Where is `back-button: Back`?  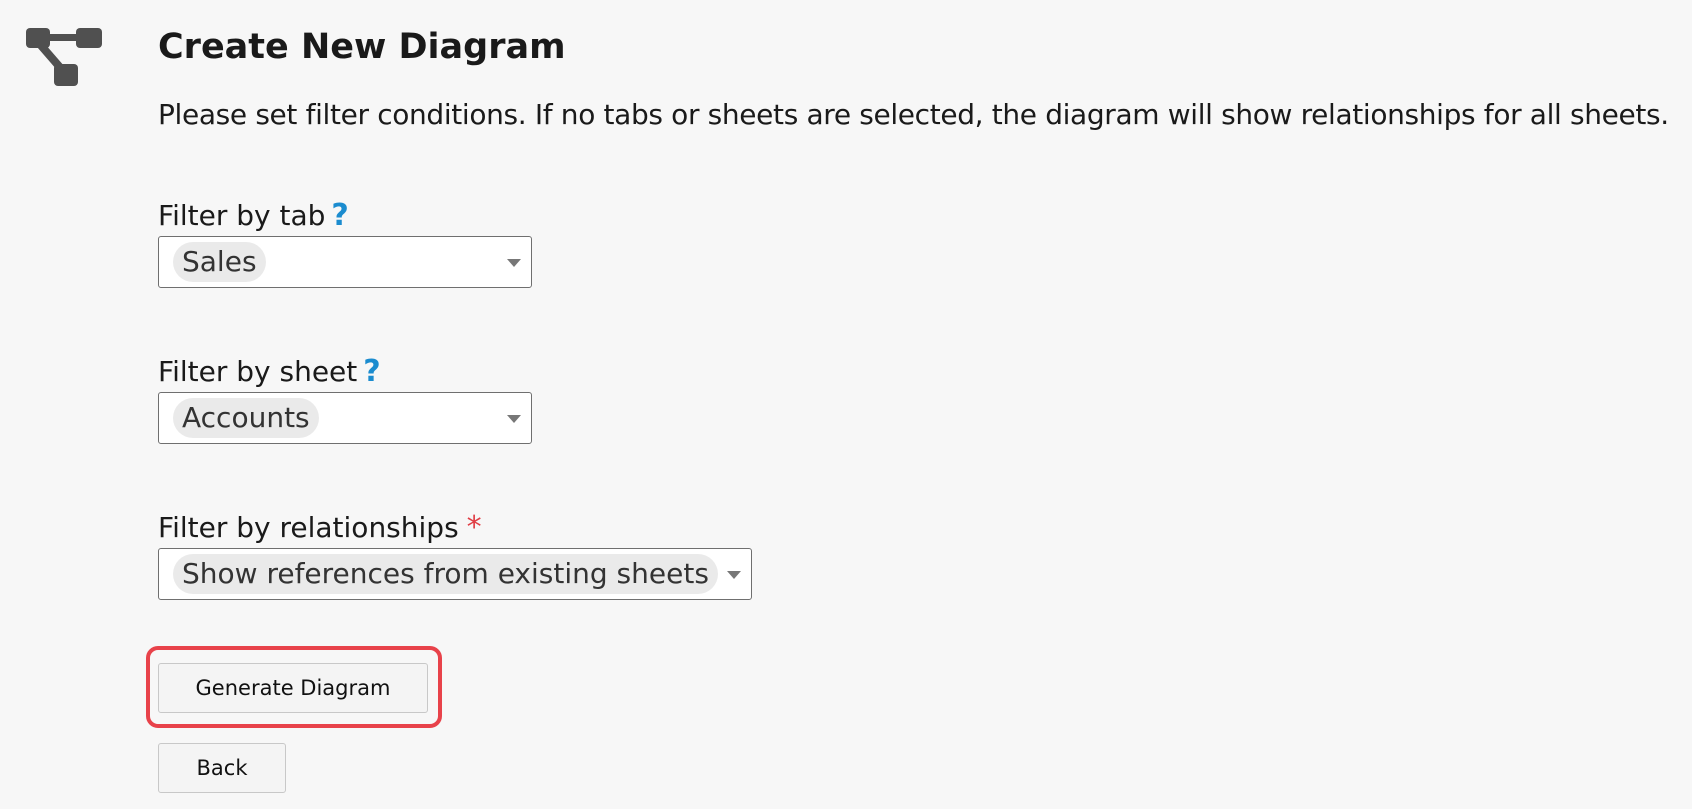 back-button: Back is located at coordinates (222, 768).